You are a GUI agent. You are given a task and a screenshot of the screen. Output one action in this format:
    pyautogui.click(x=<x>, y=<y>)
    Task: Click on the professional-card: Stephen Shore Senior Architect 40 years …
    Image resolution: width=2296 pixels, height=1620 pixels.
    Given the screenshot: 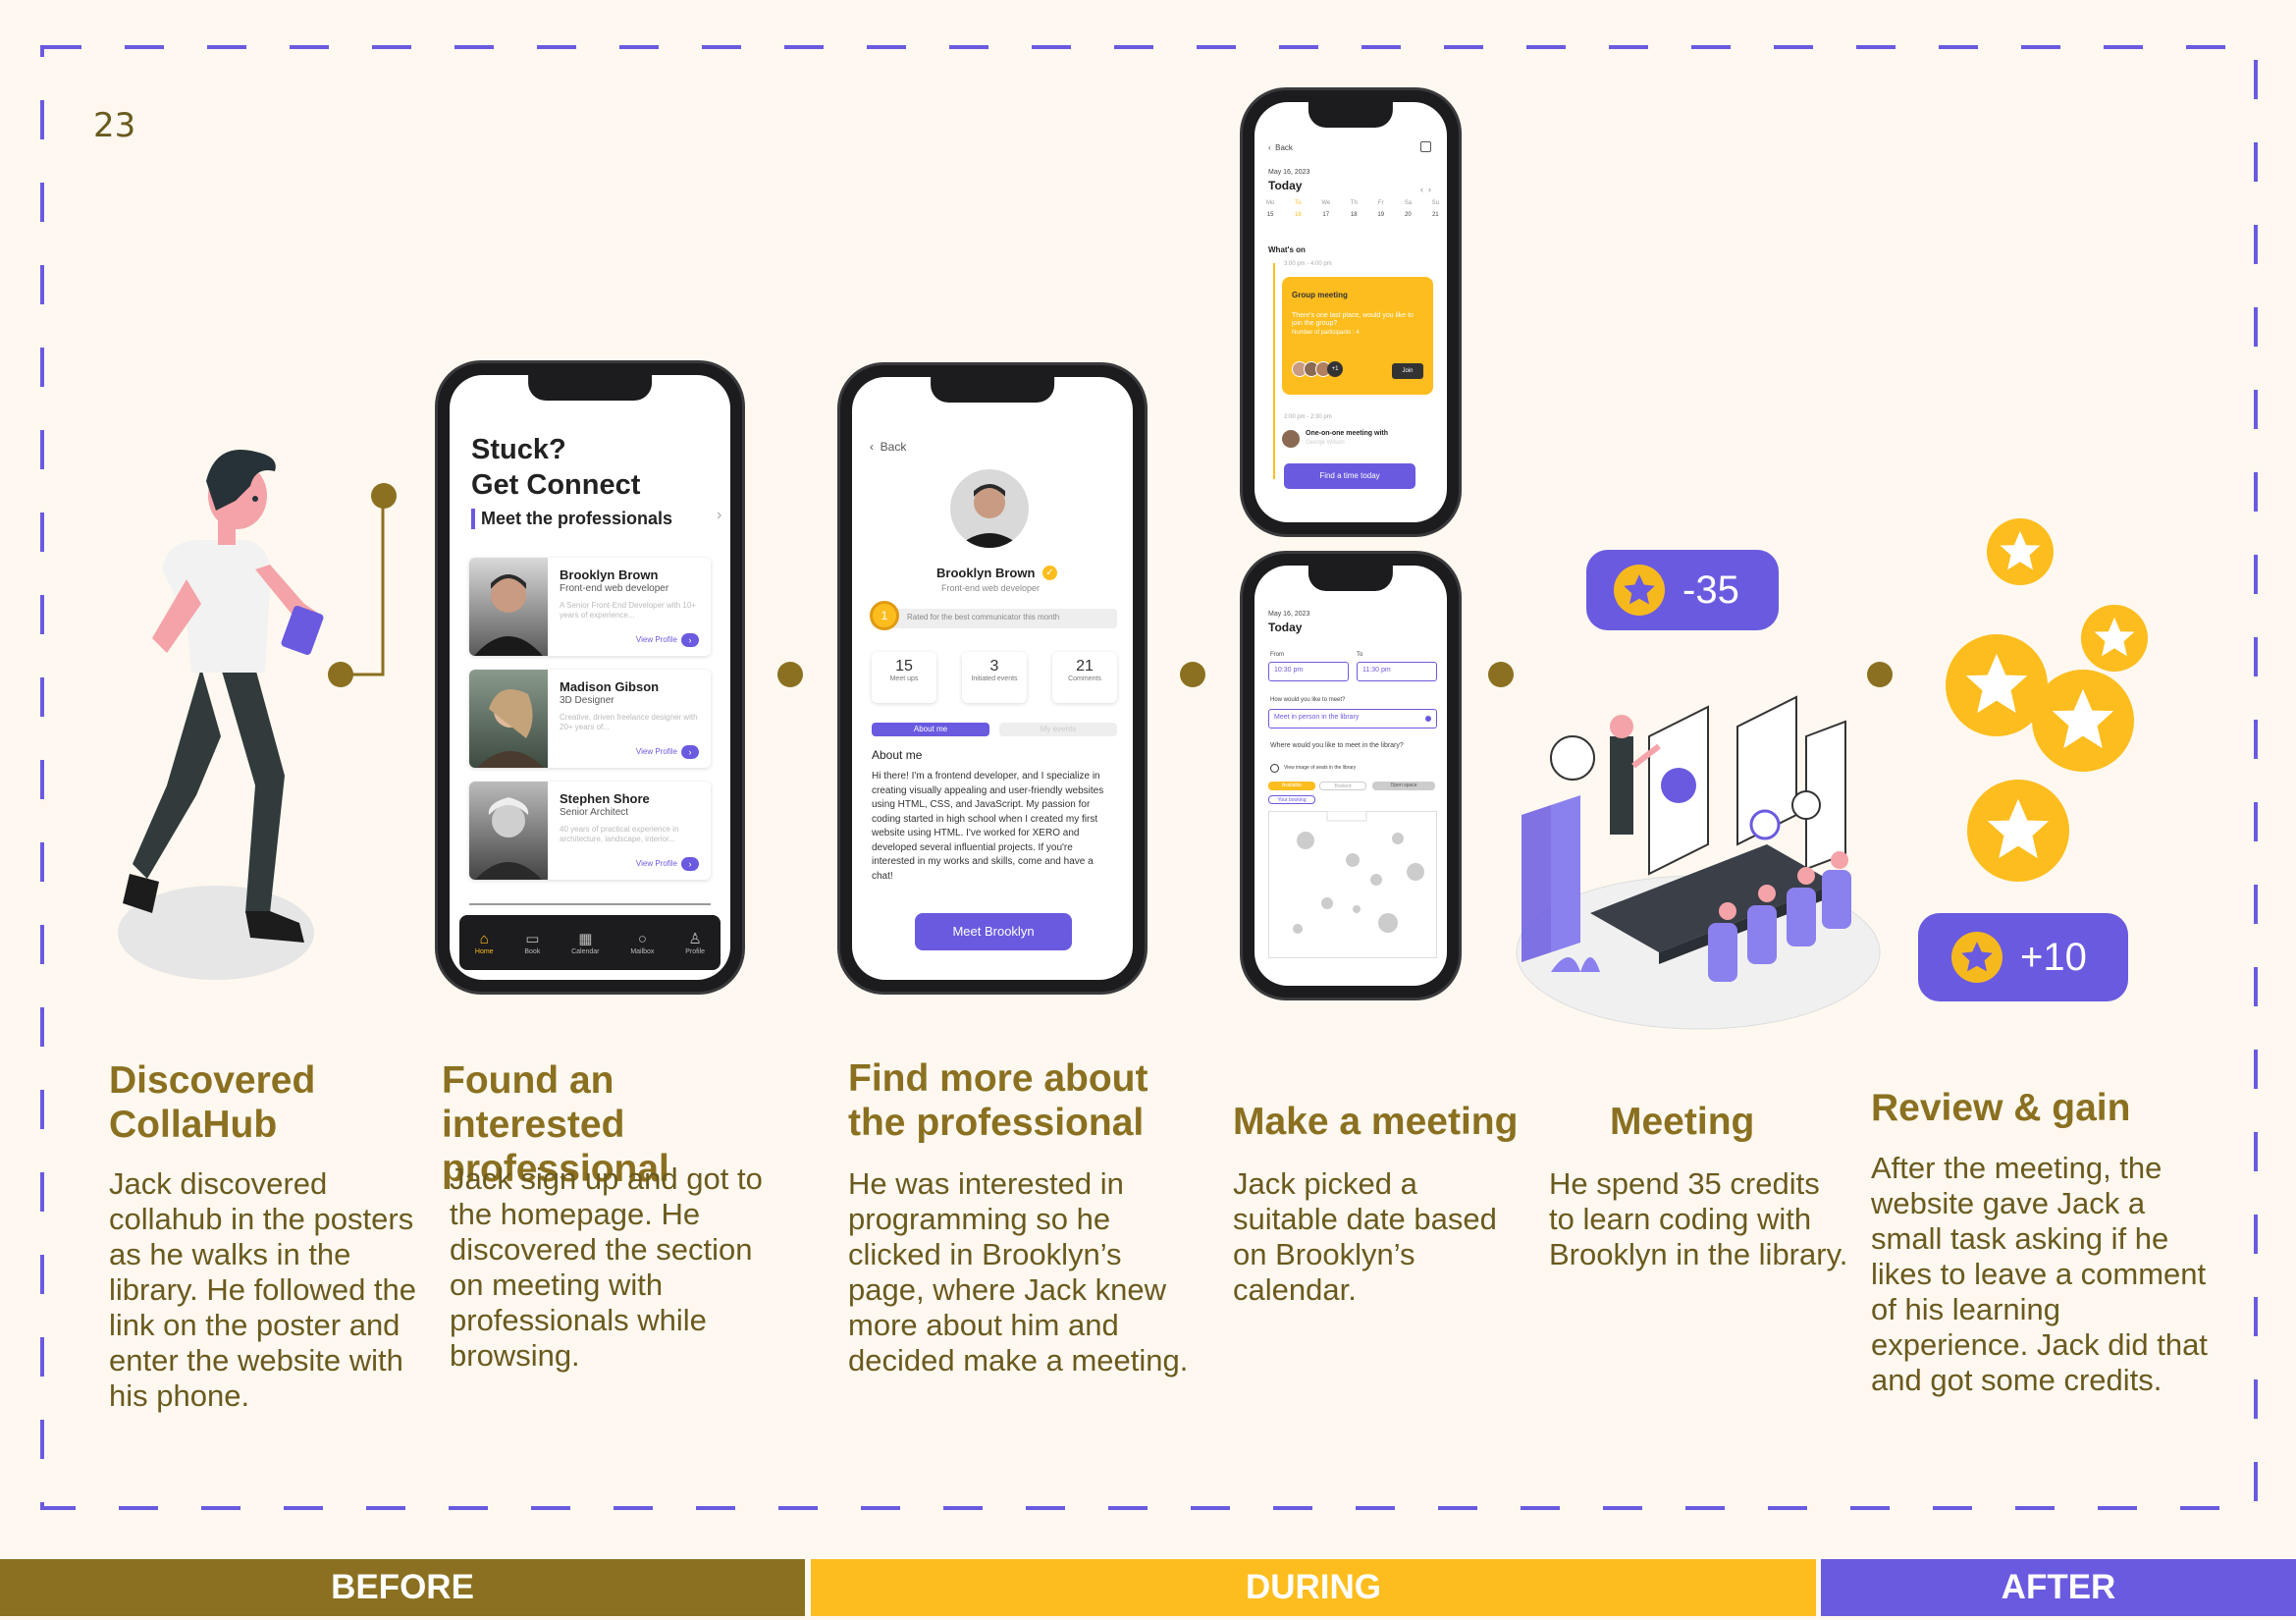 What is the action you would take?
    pyautogui.click(x=590, y=831)
    